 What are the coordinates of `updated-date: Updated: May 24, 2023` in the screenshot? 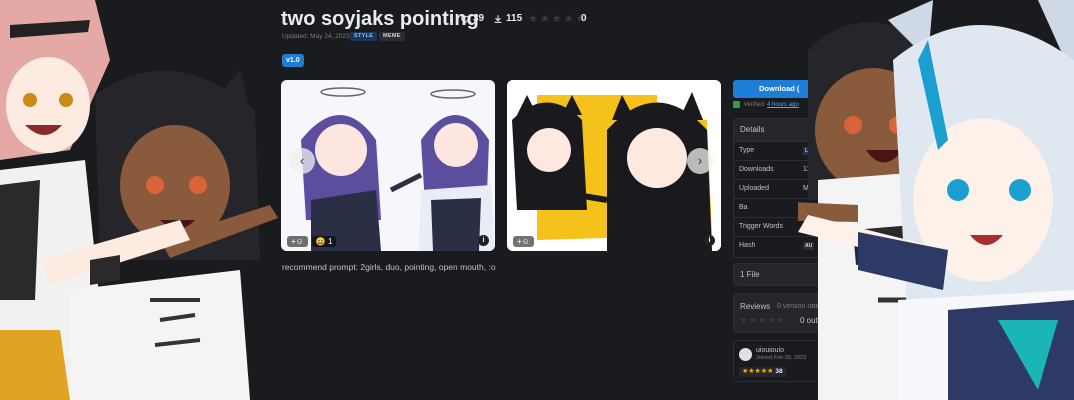 It's located at (316, 36).